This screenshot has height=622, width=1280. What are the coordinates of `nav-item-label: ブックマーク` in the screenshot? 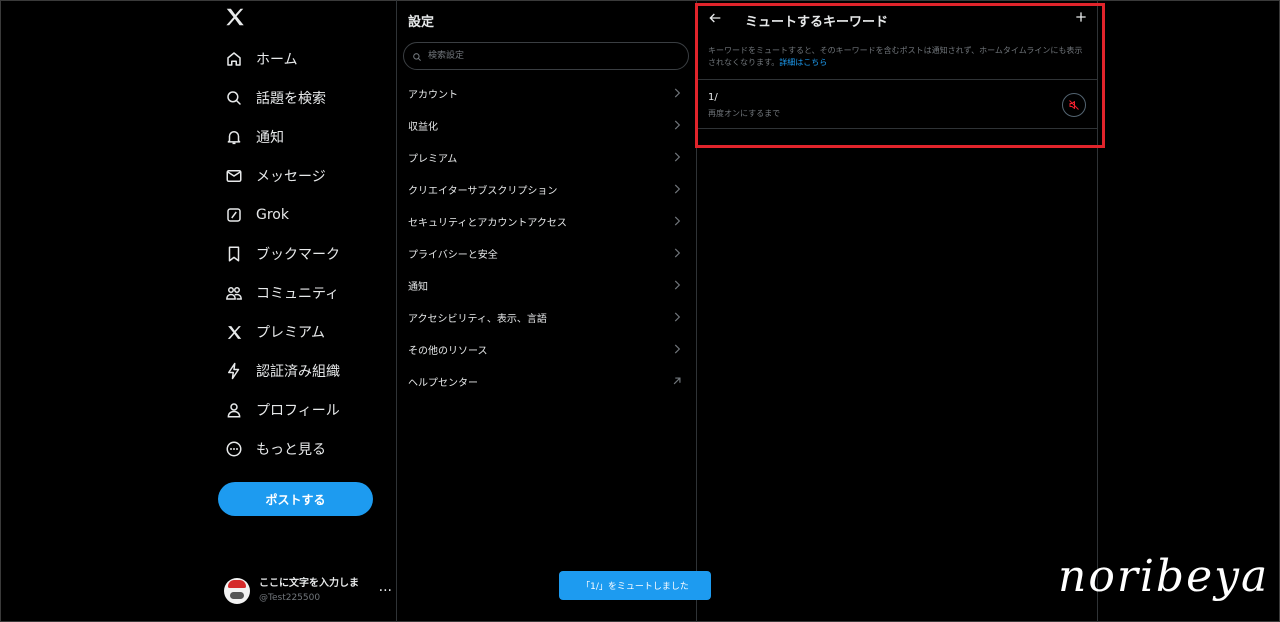 It's located at (298, 255).